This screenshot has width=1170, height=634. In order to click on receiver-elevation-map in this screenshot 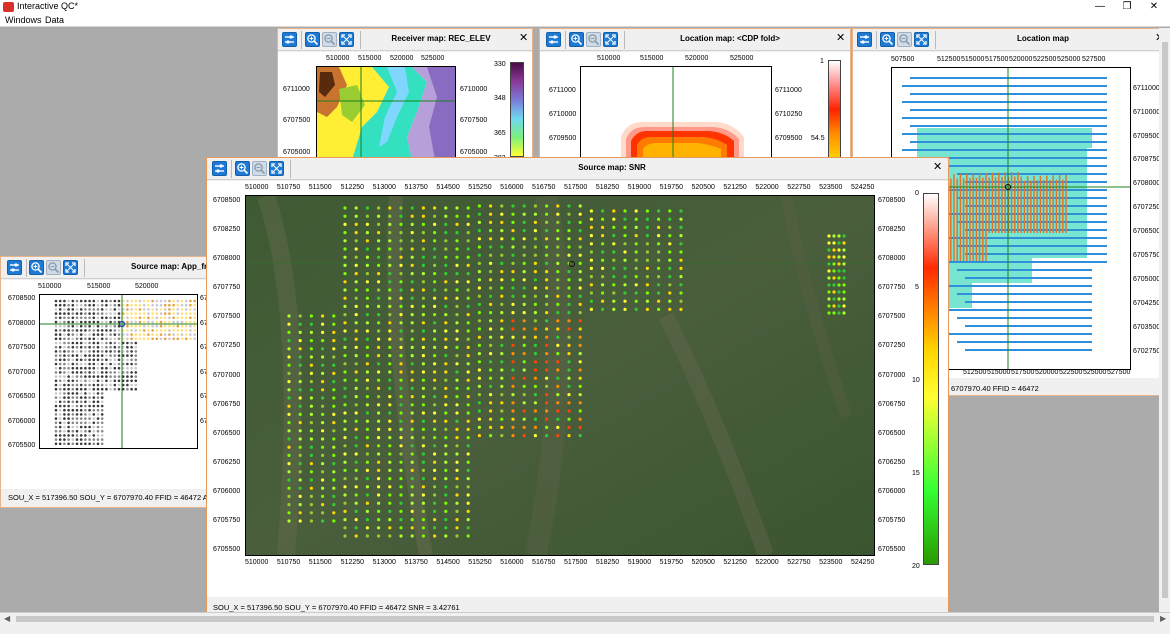, I will do `click(386, 111)`.